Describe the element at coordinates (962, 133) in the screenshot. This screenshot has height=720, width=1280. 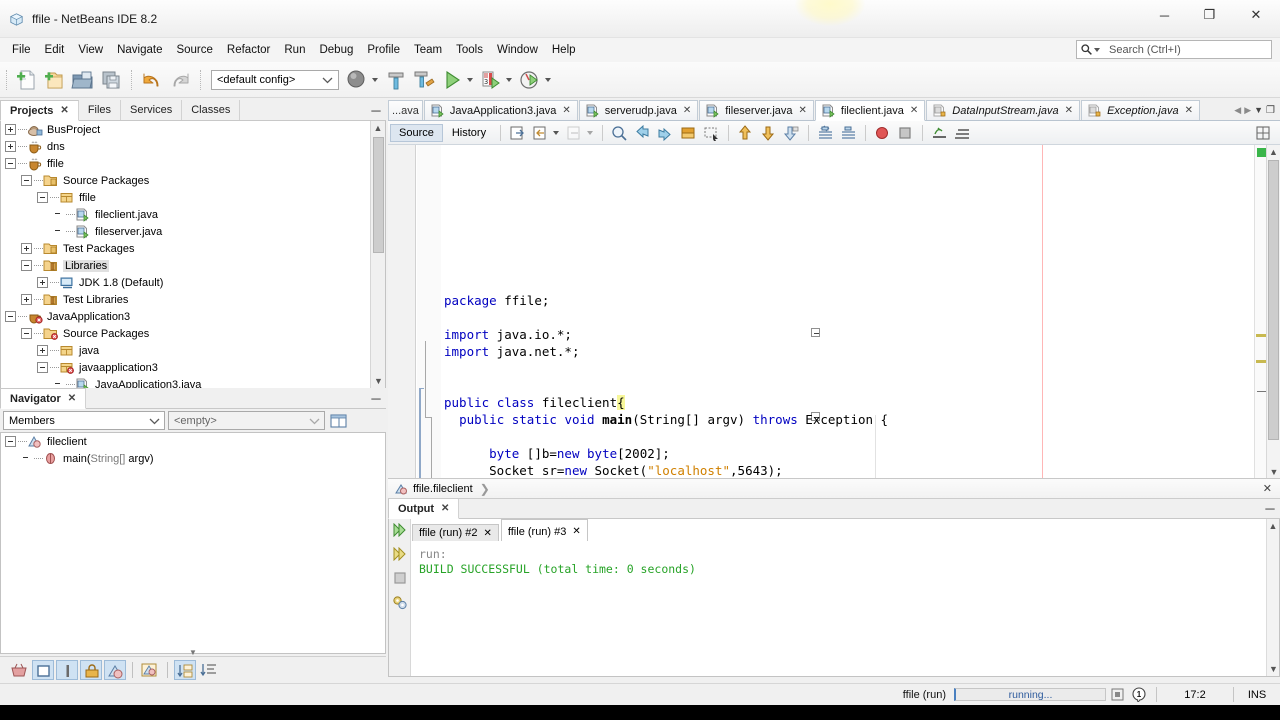
I see `inspect-hierarchy-icon` at that location.